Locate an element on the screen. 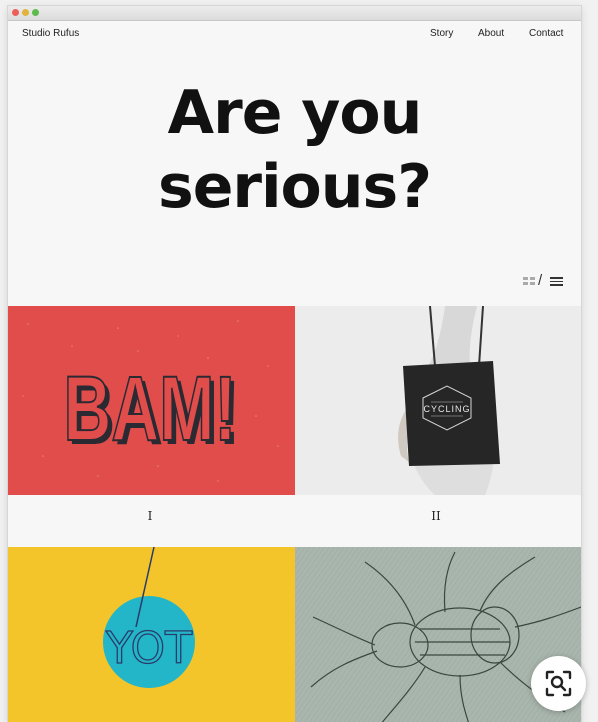 This screenshot has width=598, height=722. brand-logo-text: Studio Rufus is located at coordinates (50, 33).